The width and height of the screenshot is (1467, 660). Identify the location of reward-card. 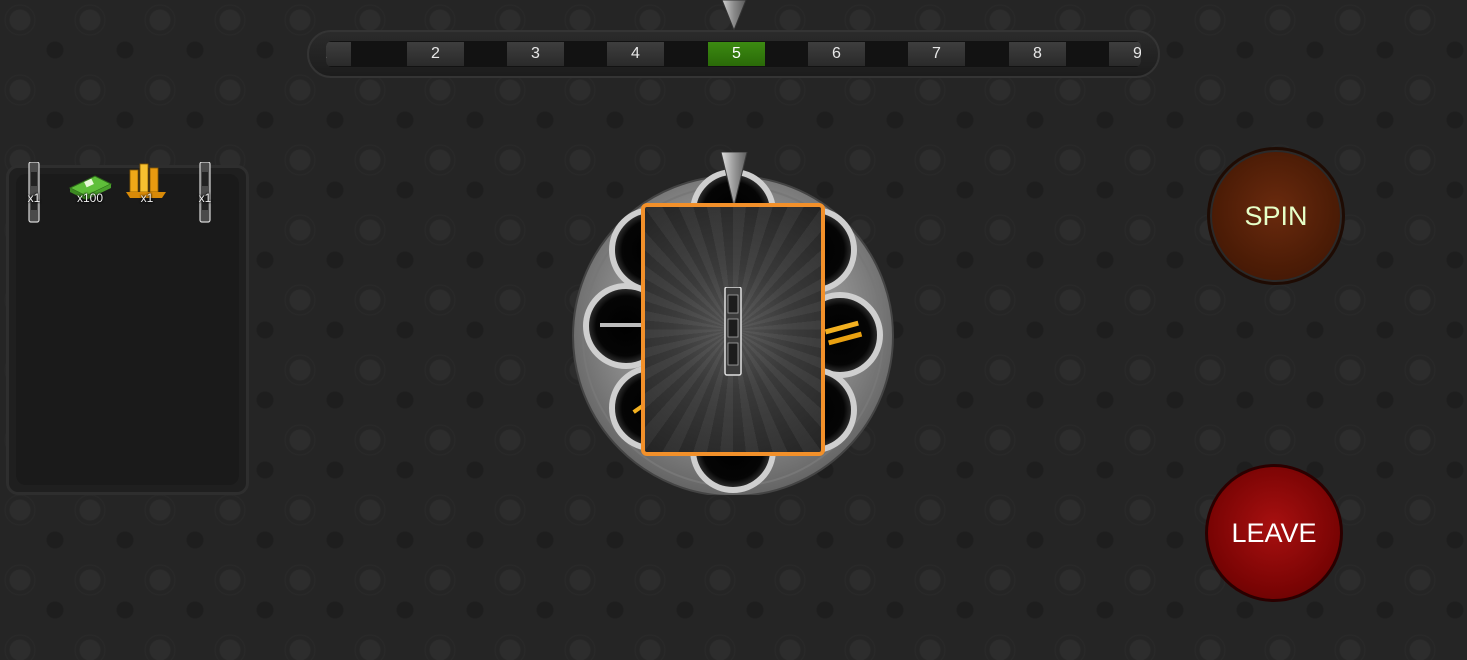
(733, 329).